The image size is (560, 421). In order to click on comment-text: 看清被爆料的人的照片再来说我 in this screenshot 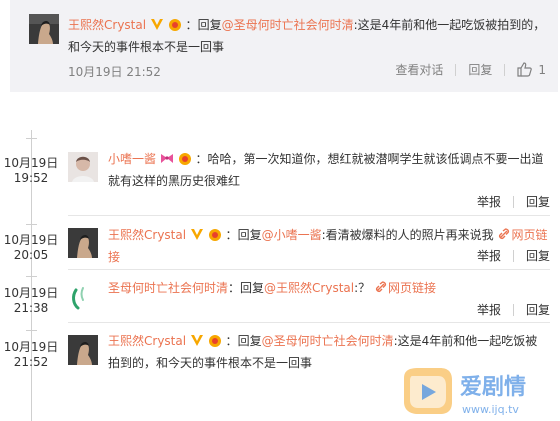, I will do `click(409, 235)`.